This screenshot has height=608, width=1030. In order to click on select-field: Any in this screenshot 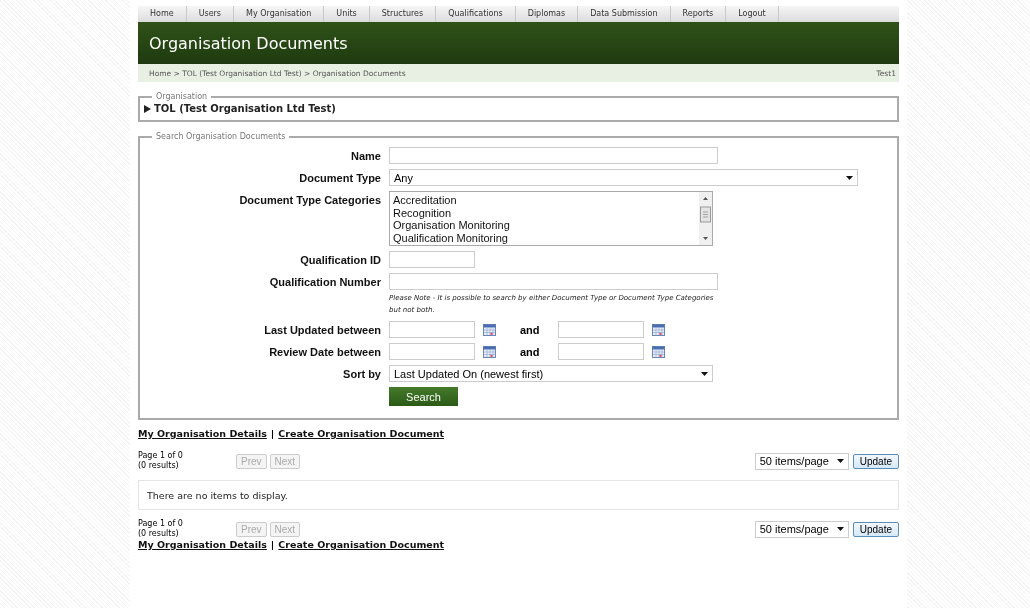, I will do `click(623, 177)`.